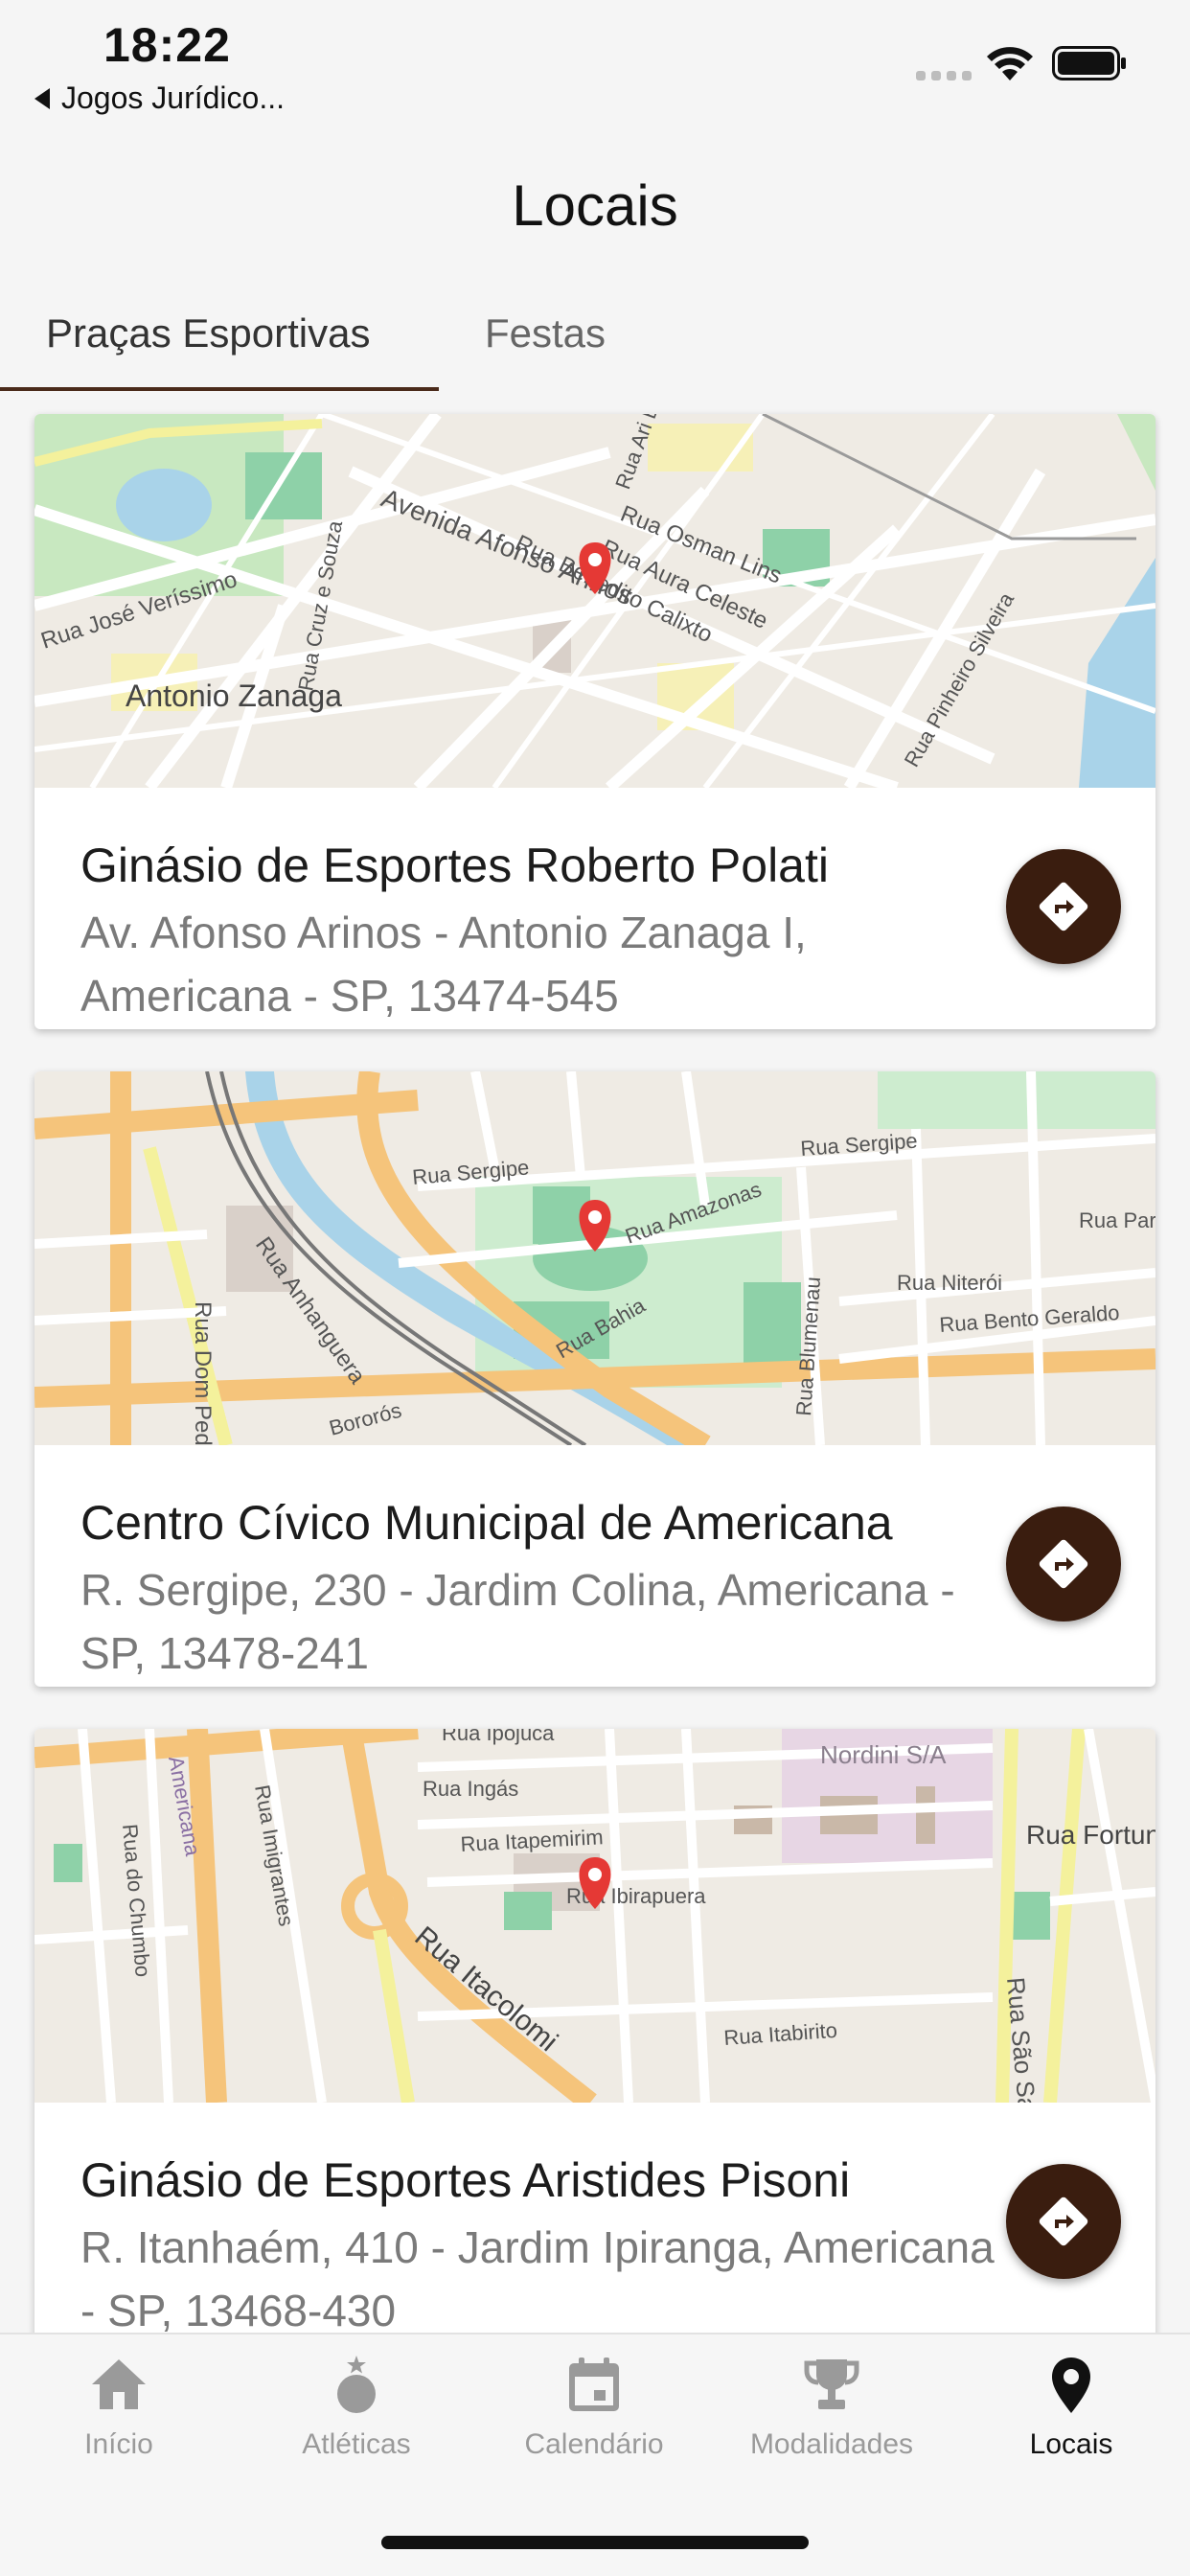 The height and width of the screenshot is (2576, 1190). I want to click on tab-modalidades: Modalidades, so click(832, 2407).